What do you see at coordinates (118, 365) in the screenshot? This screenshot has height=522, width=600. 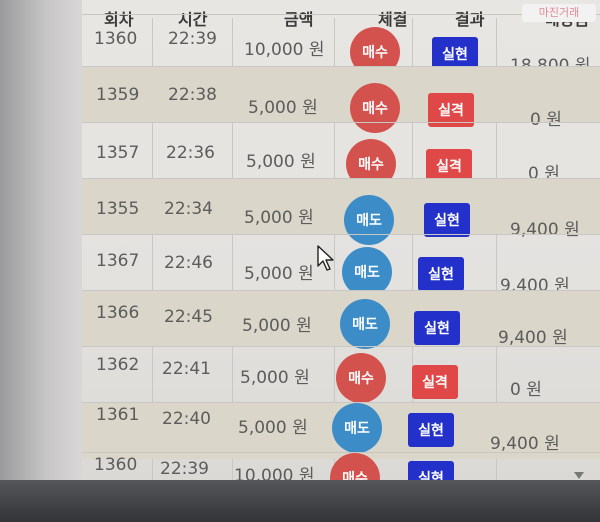 I see `cell-round: 1362` at bounding box center [118, 365].